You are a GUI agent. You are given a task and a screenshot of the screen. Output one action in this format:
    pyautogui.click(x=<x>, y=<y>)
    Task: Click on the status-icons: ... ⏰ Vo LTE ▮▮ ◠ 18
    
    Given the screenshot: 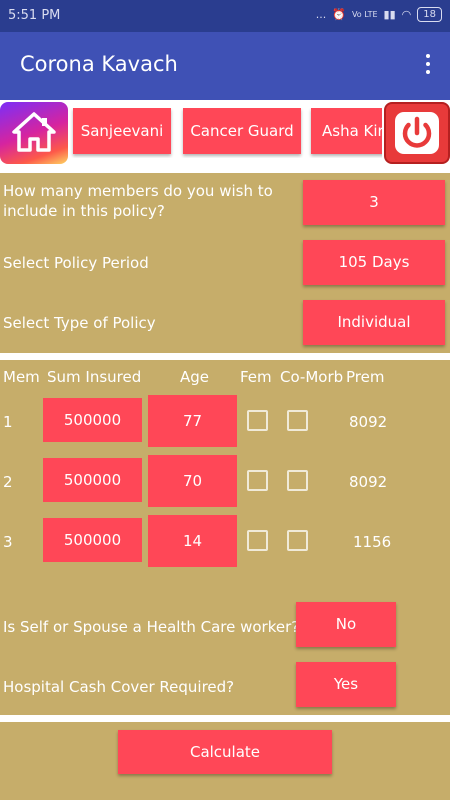 What is the action you would take?
    pyautogui.click(x=379, y=14)
    